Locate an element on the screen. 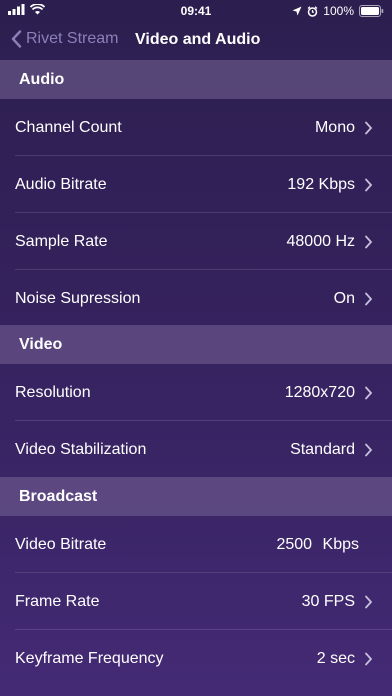 This screenshot has height=696, width=392. section-header-broadcast: Broadcast is located at coordinates (196, 496).